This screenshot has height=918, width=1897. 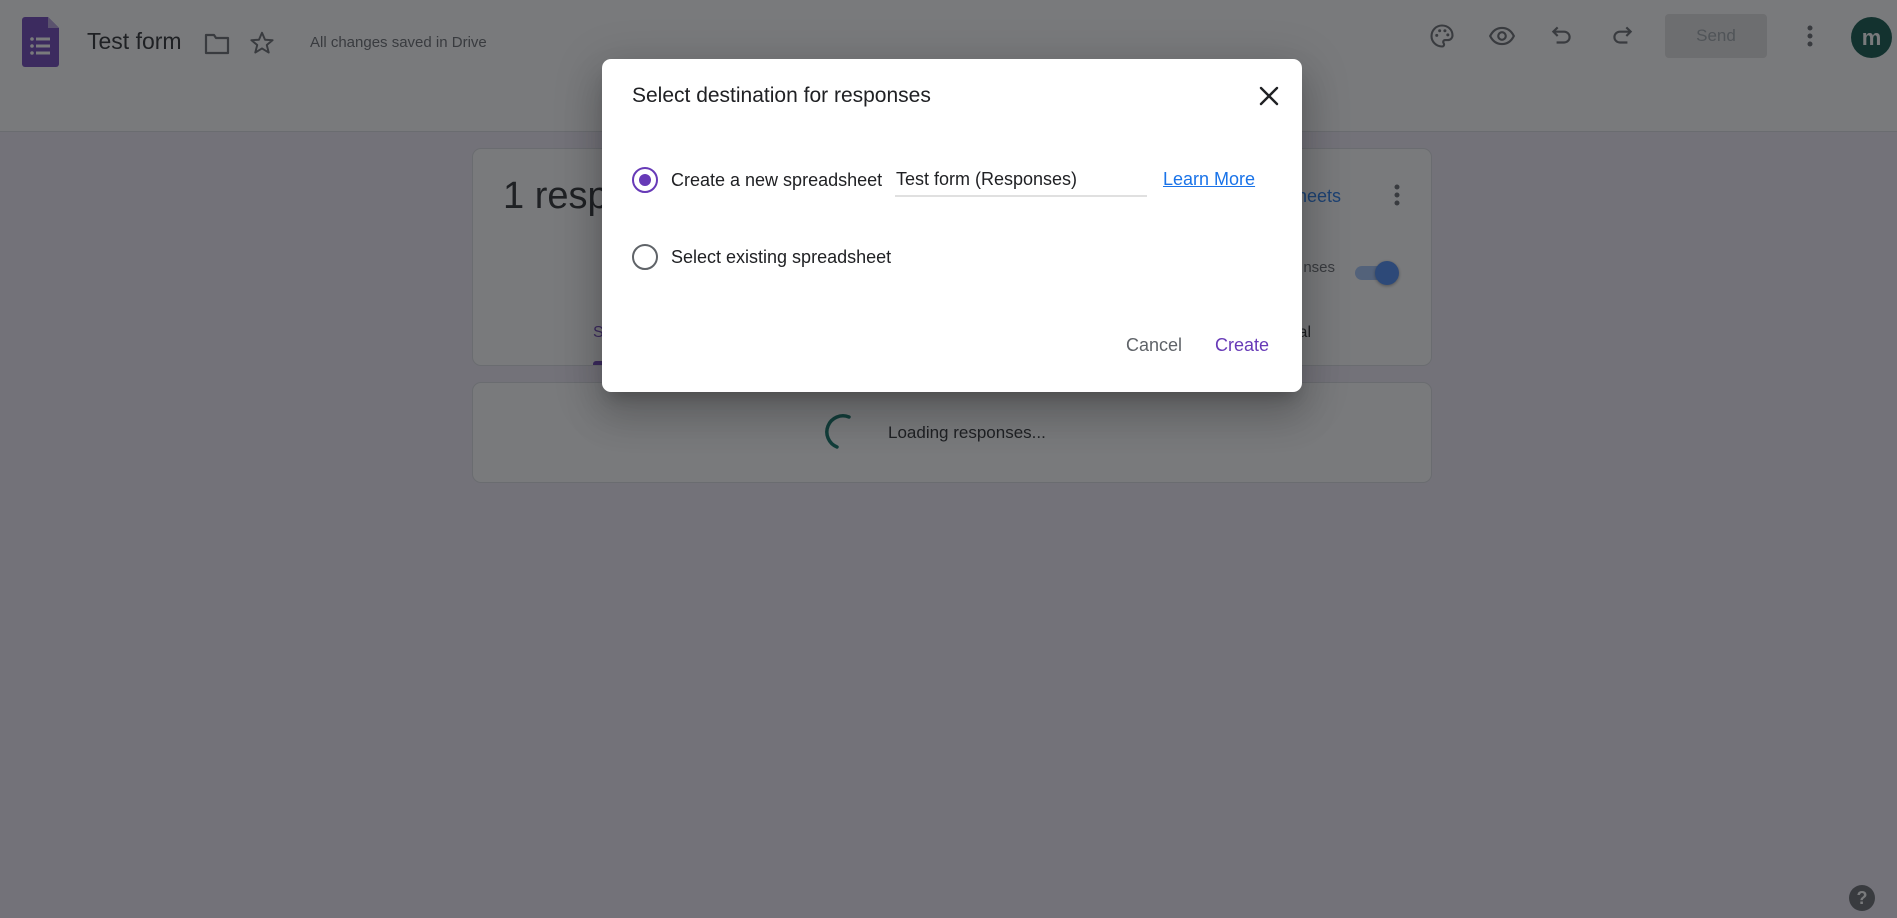 What do you see at coordinates (1154, 345) in the screenshot?
I see `cancel-button: Cancel` at bounding box center [1154, 345].